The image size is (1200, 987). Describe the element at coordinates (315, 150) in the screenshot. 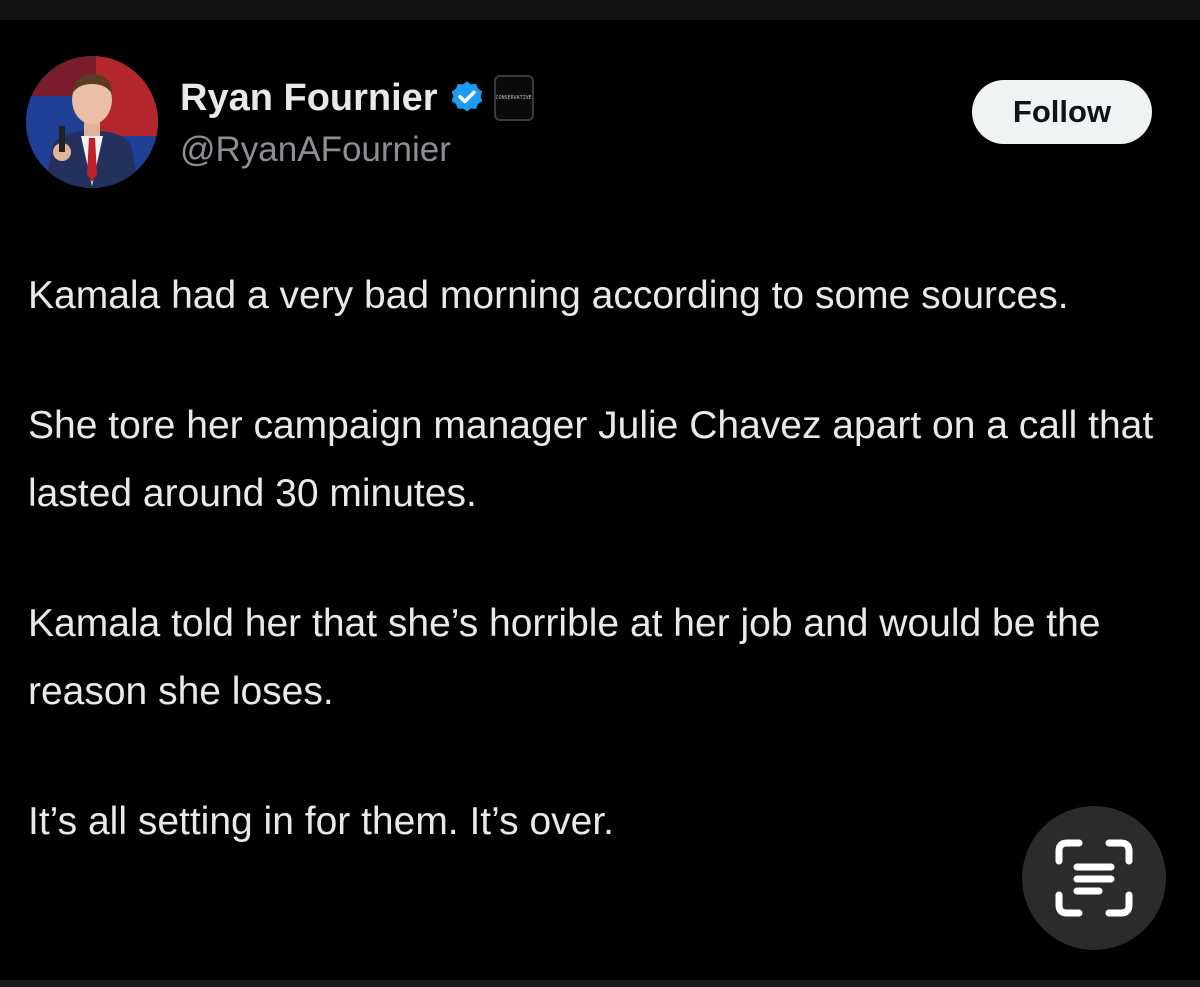

I see `user-handle: @RyanAFournier` at that location.